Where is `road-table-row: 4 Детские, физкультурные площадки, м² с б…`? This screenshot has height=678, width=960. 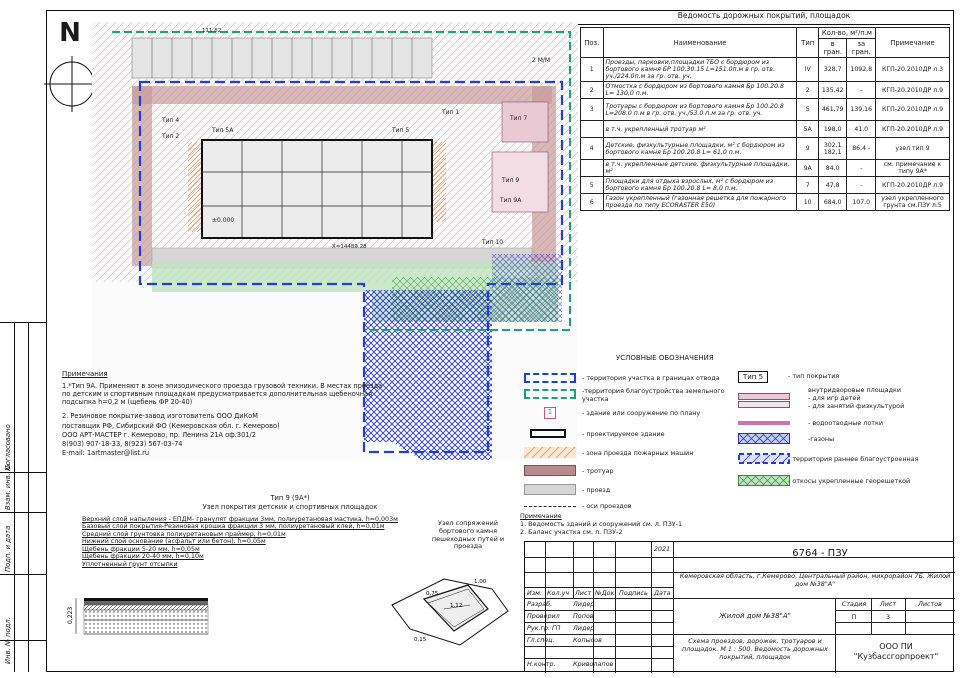
road-table-row: 4 Детские, физкультурные площадки, м² с б… is located at coordinates (765, 148).